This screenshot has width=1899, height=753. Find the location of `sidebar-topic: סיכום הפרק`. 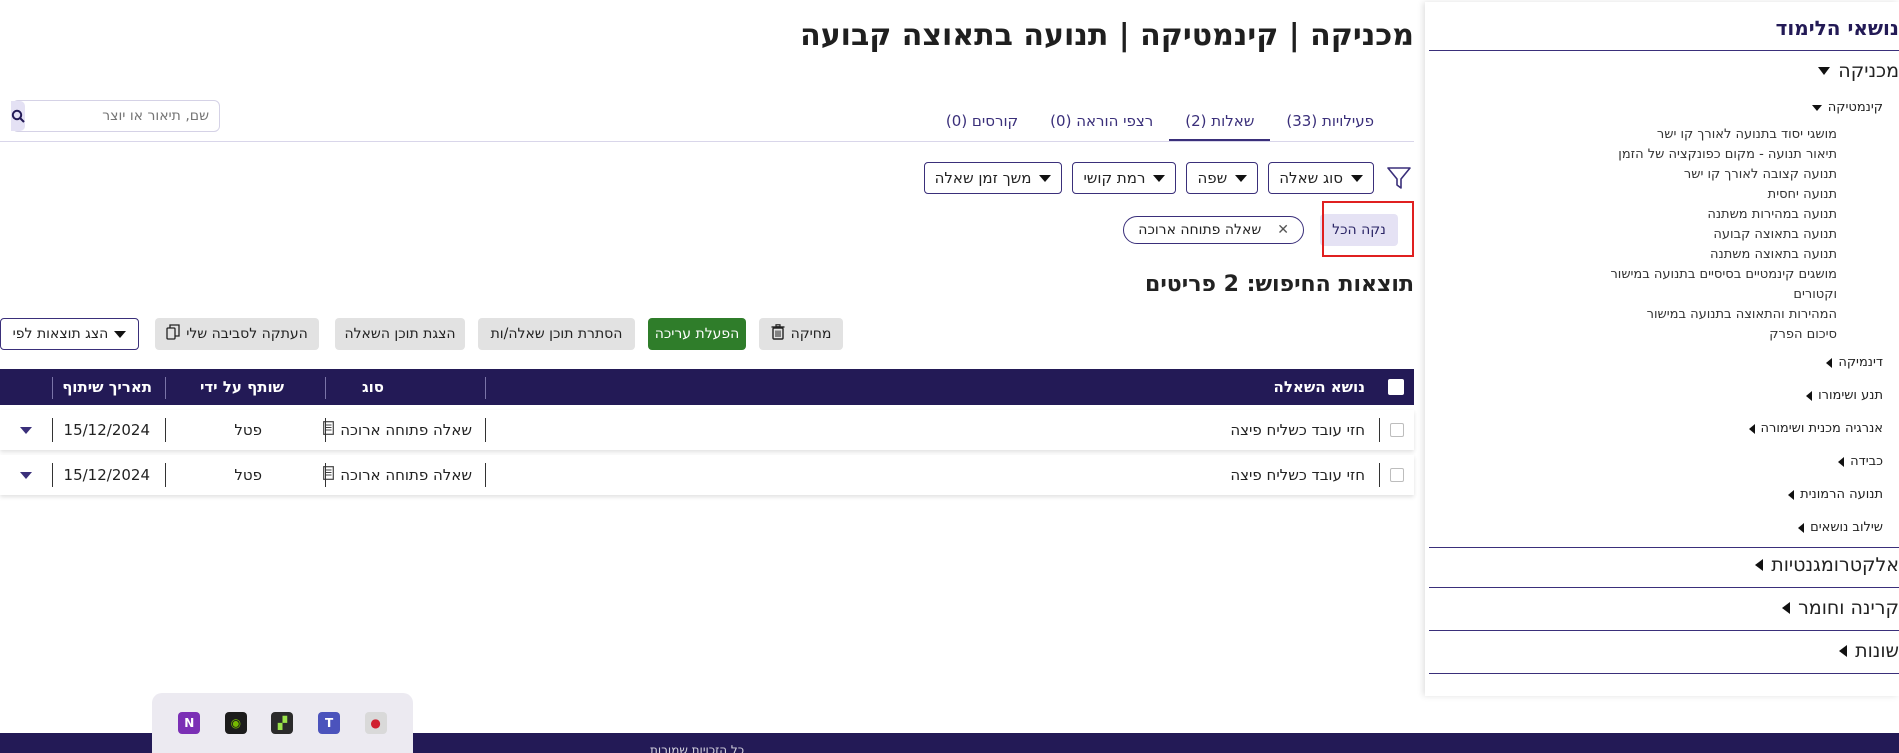

sidebar-topic: סיכום הפרק is located at coordinates (1803, 334).